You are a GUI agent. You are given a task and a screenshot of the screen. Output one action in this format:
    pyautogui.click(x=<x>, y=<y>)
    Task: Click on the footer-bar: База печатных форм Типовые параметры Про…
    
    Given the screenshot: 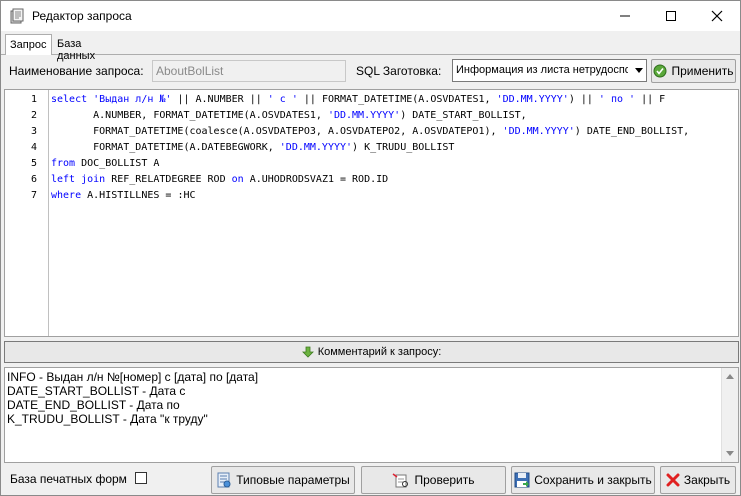 What is the action you would take?
    pyautogui.click(x=370, y=480)
    